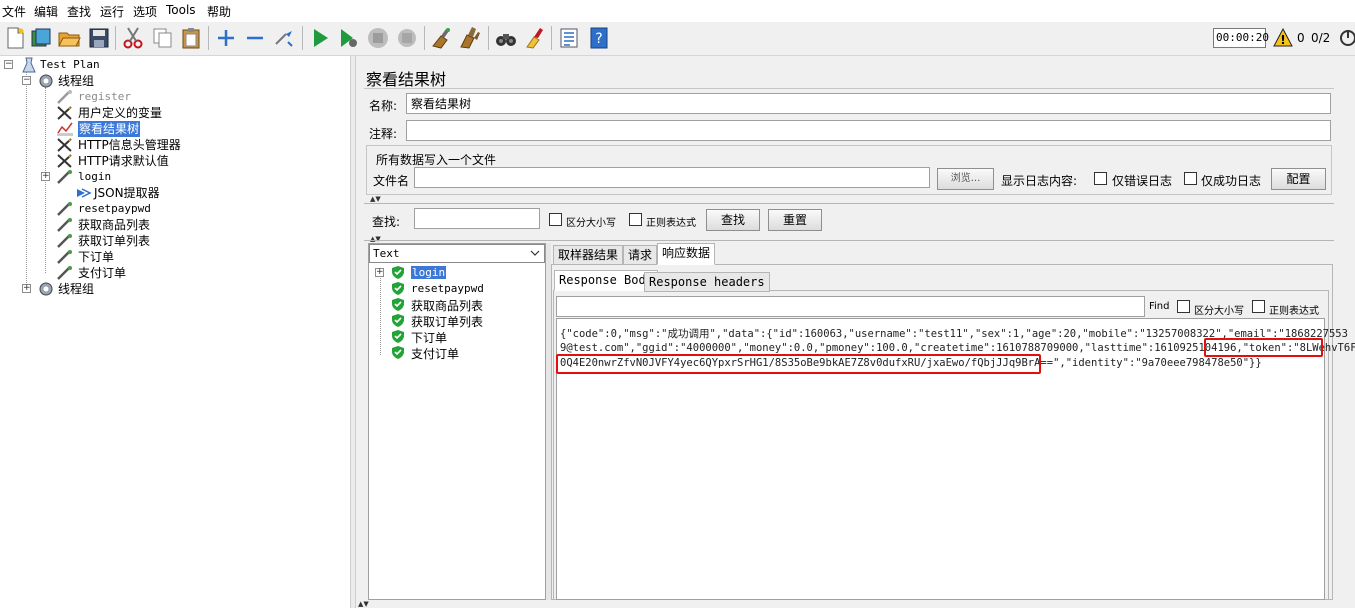 The height and width of the screenshot is (608, 1355). Describe the element at coordinates (447, 321) in the screenshot. I see `sample-order-list: 获取订单列表` at that location.